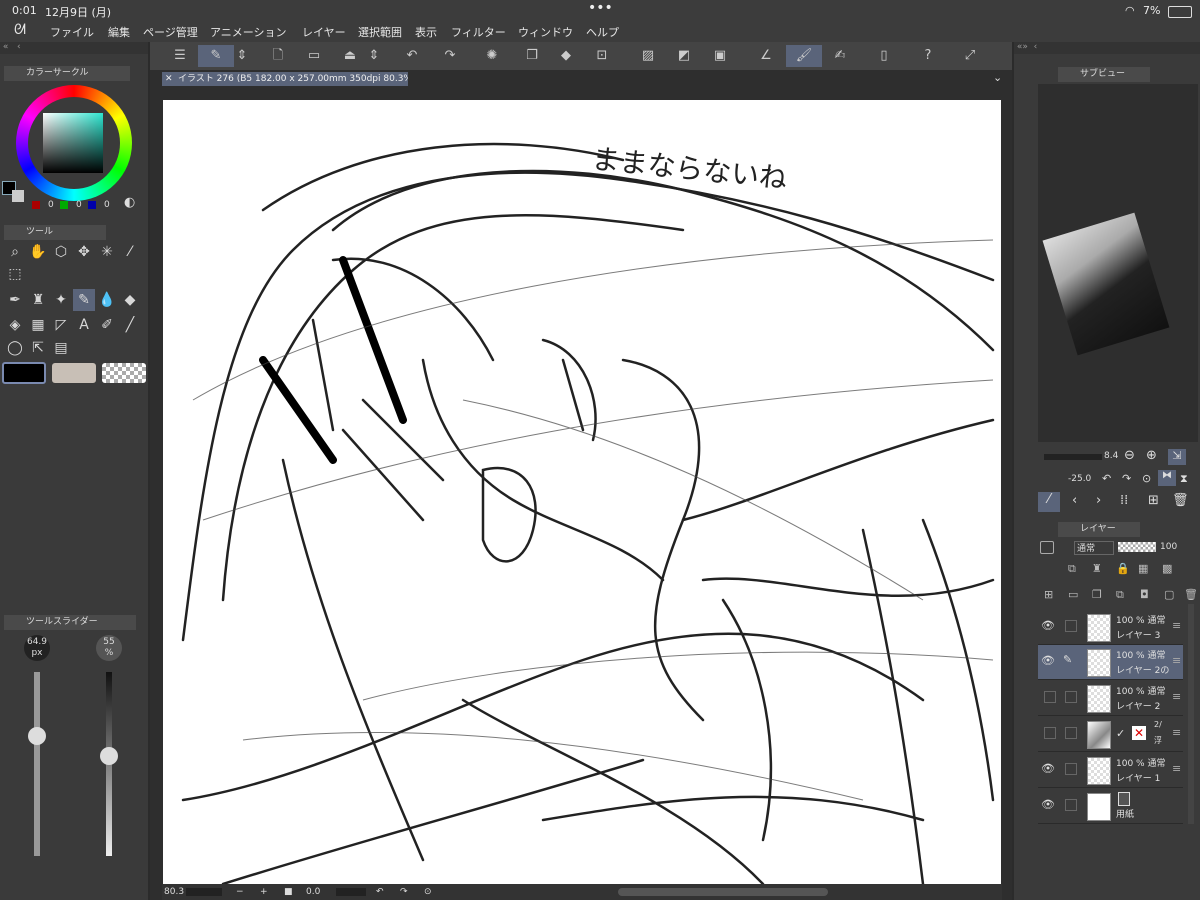 This screenshot has height=900, width=1200. What do you see at coordinates (130, 325) in the screenshot?
I see `line-icon: ╱` at bounding box center [130, 325].